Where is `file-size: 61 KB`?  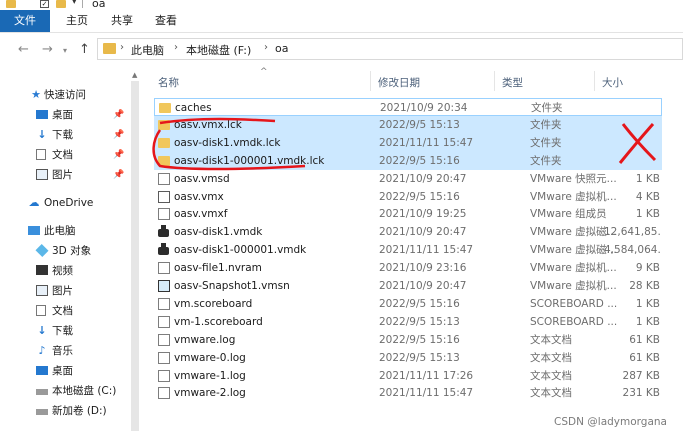 file-size: 61 KB is located at coordinates (644, 339).